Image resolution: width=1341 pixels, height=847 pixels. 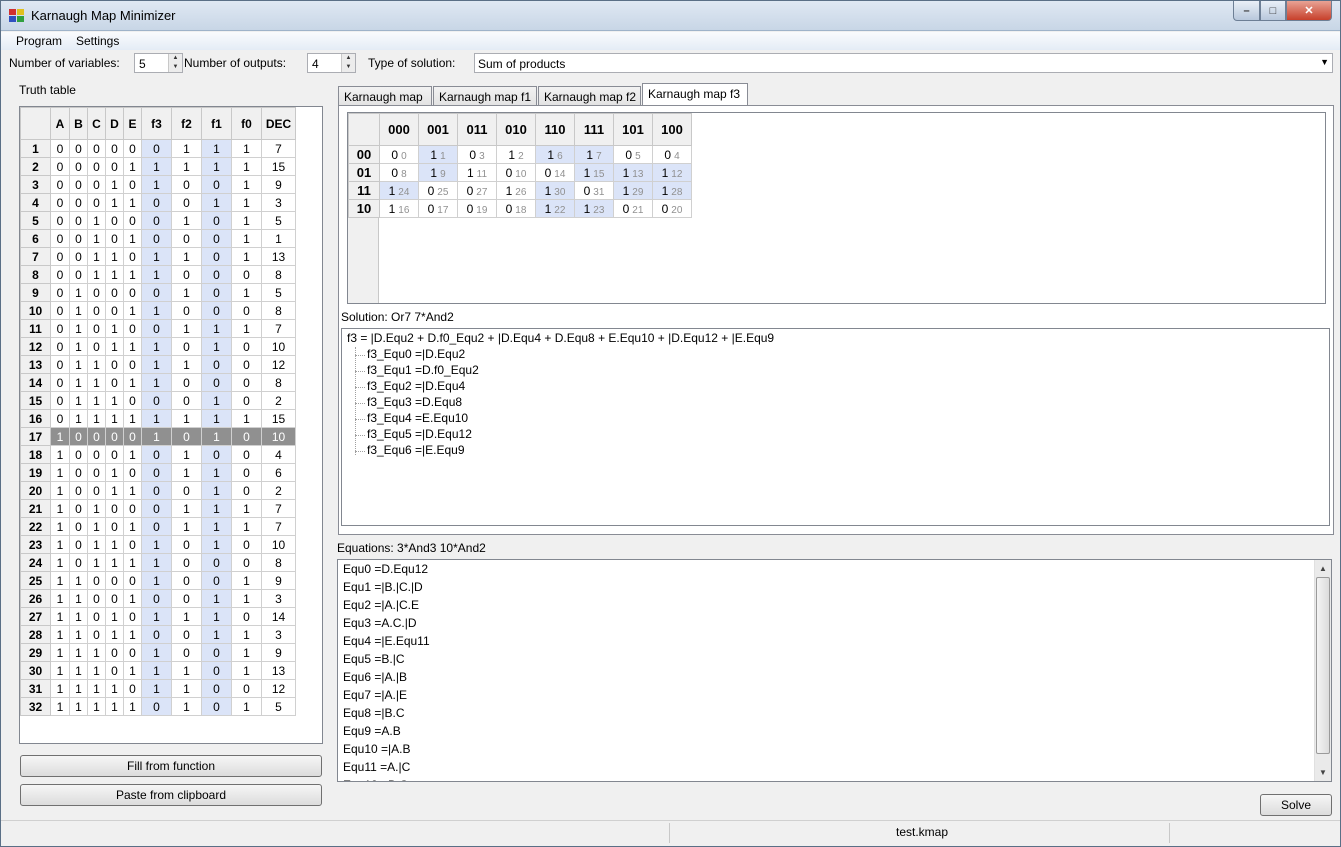 I want to click on kmap-cell: 0 17, so click(x=438, y=208).